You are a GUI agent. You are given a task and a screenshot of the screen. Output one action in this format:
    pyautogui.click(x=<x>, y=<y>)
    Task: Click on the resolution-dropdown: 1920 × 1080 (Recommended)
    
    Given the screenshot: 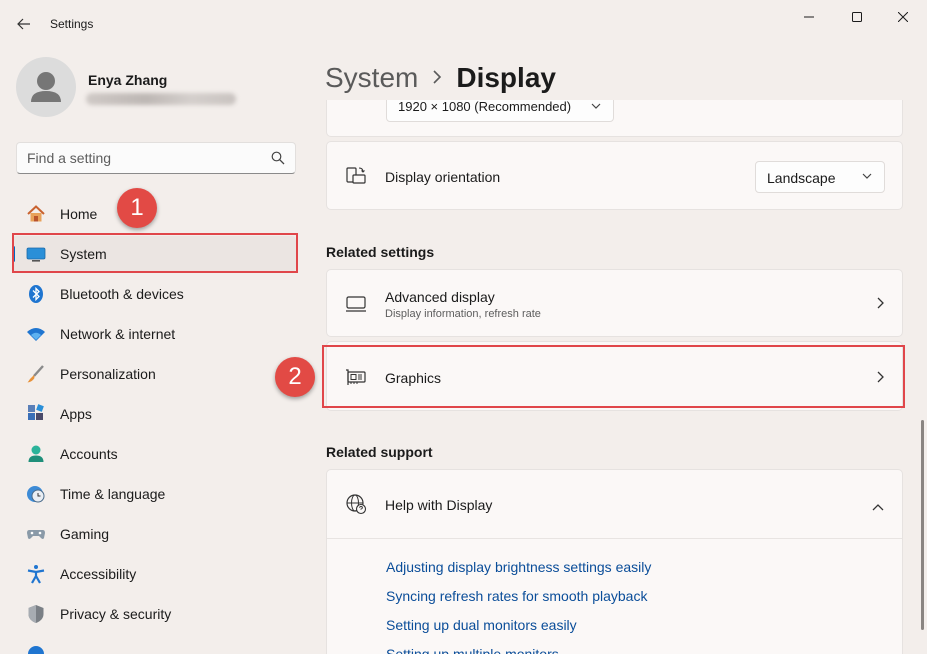 What is the action you would take?
    pyautogui.click(x=500, y=111)
    